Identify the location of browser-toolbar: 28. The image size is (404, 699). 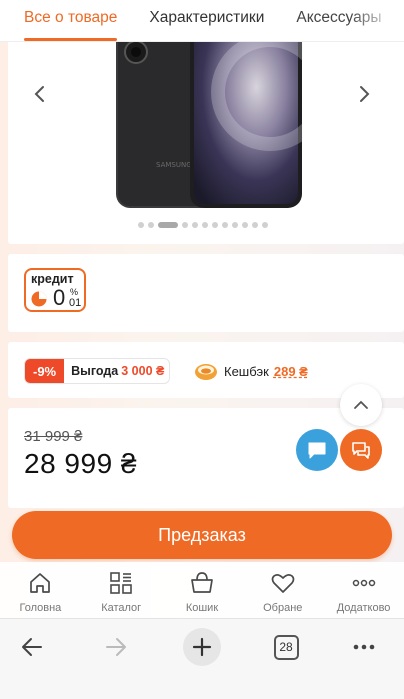
(202, 658).